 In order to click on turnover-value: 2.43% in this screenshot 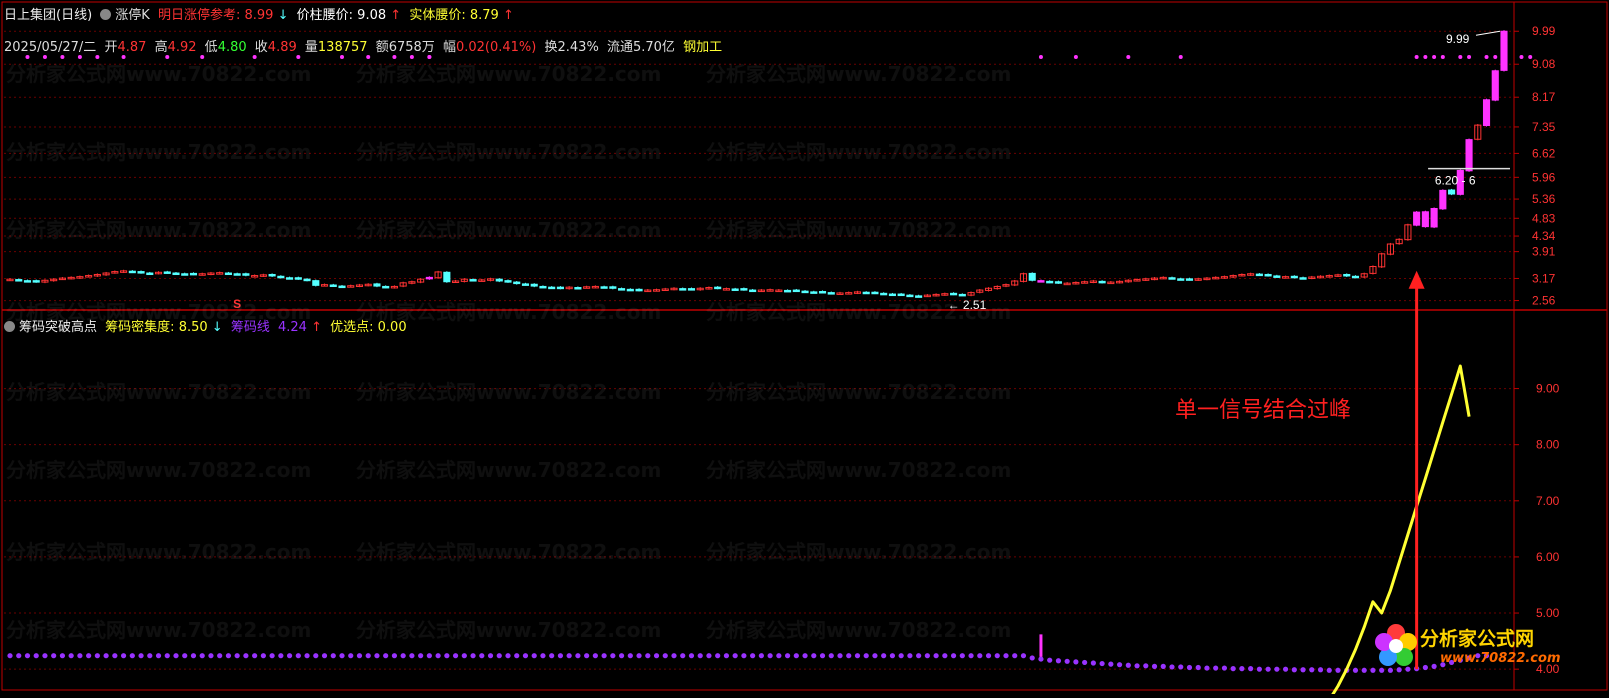, I will do `click(578, 47)`.